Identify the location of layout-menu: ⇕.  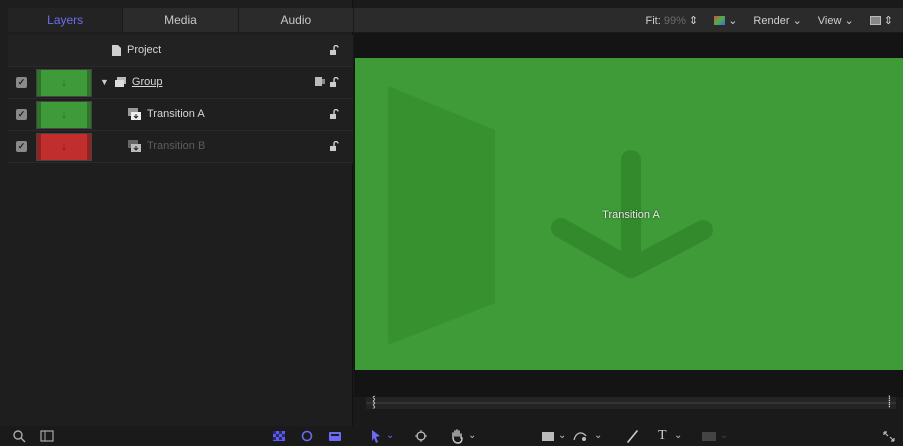
(881, 20).